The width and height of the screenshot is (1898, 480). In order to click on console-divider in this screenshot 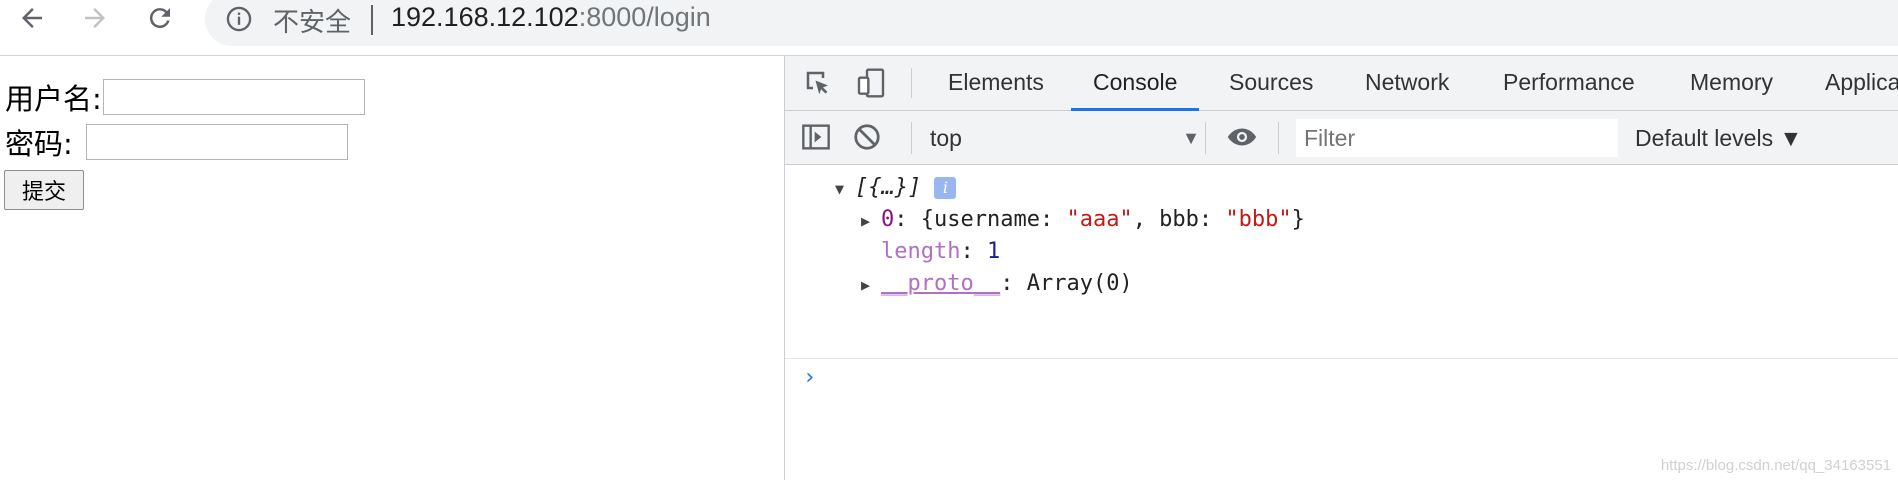, I will do `click(1341, 358)`.